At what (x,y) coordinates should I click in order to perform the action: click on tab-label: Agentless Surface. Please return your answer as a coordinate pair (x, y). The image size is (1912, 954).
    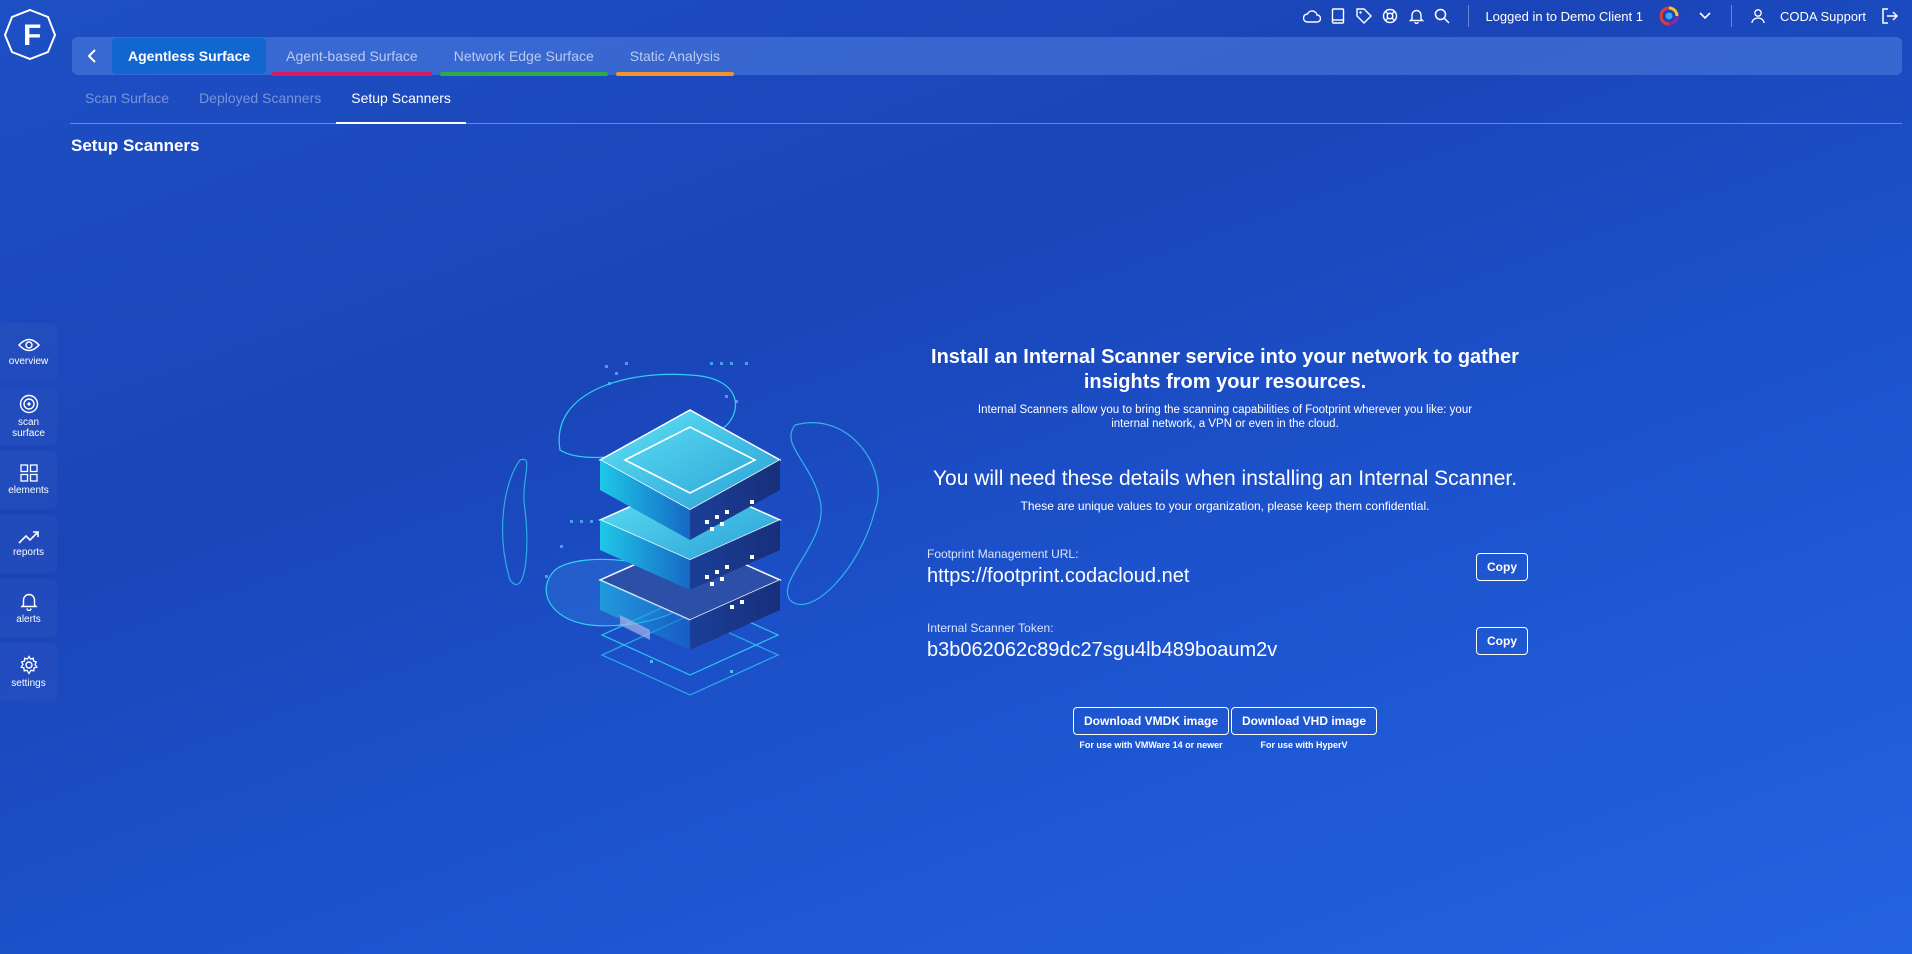
    Looking at the image, I should click on (189, 56).